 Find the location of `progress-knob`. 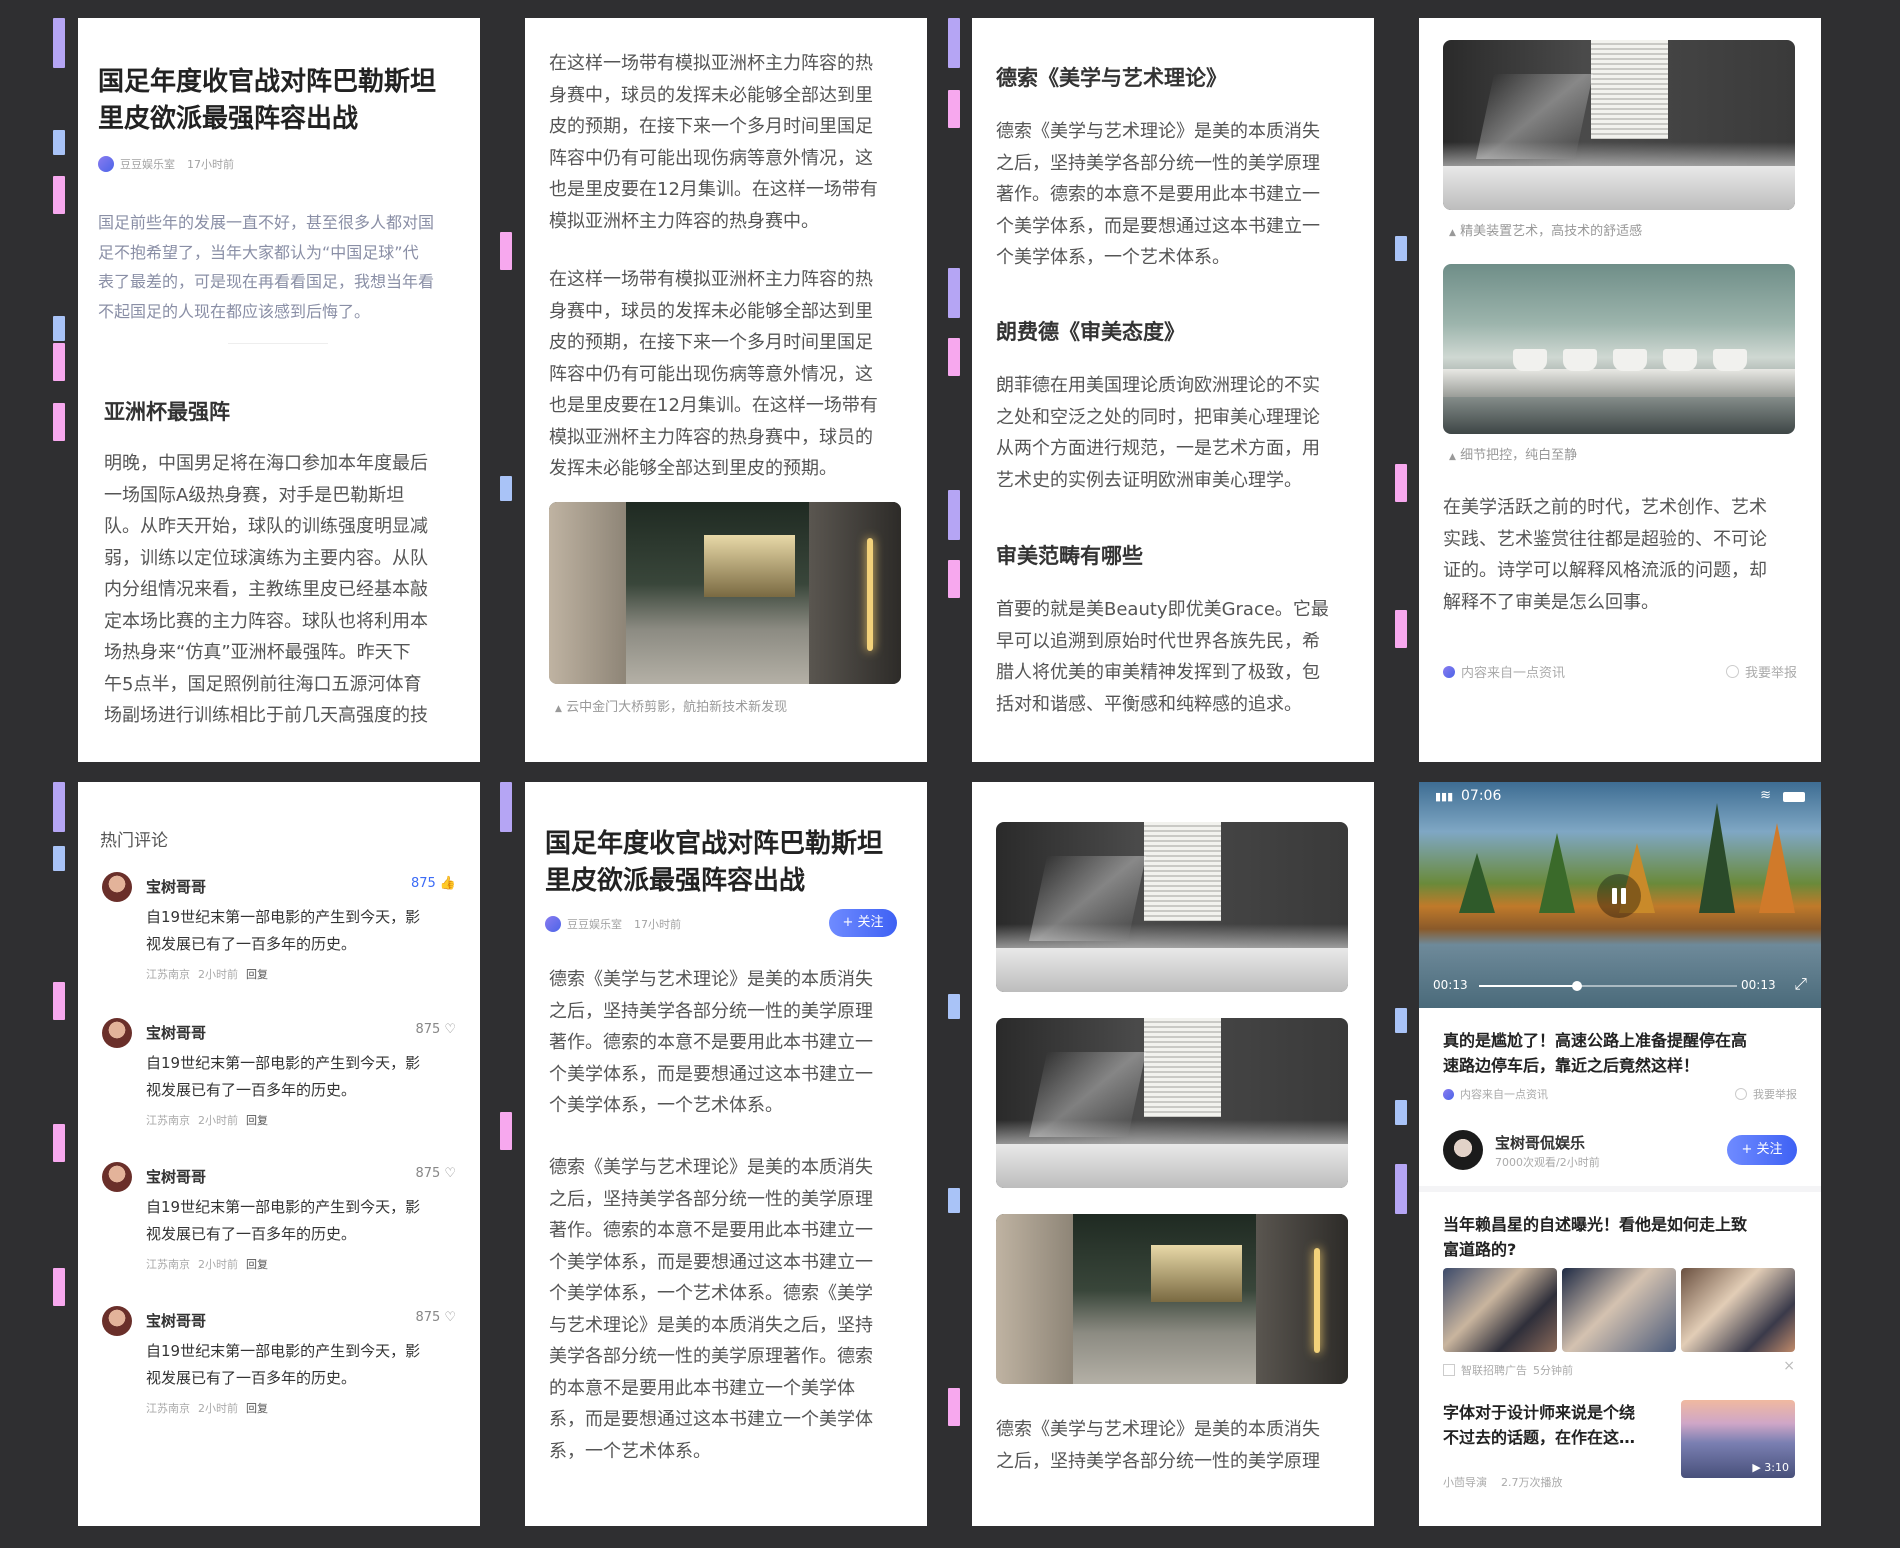

progress-knob is located at coordinates (1577, 986).